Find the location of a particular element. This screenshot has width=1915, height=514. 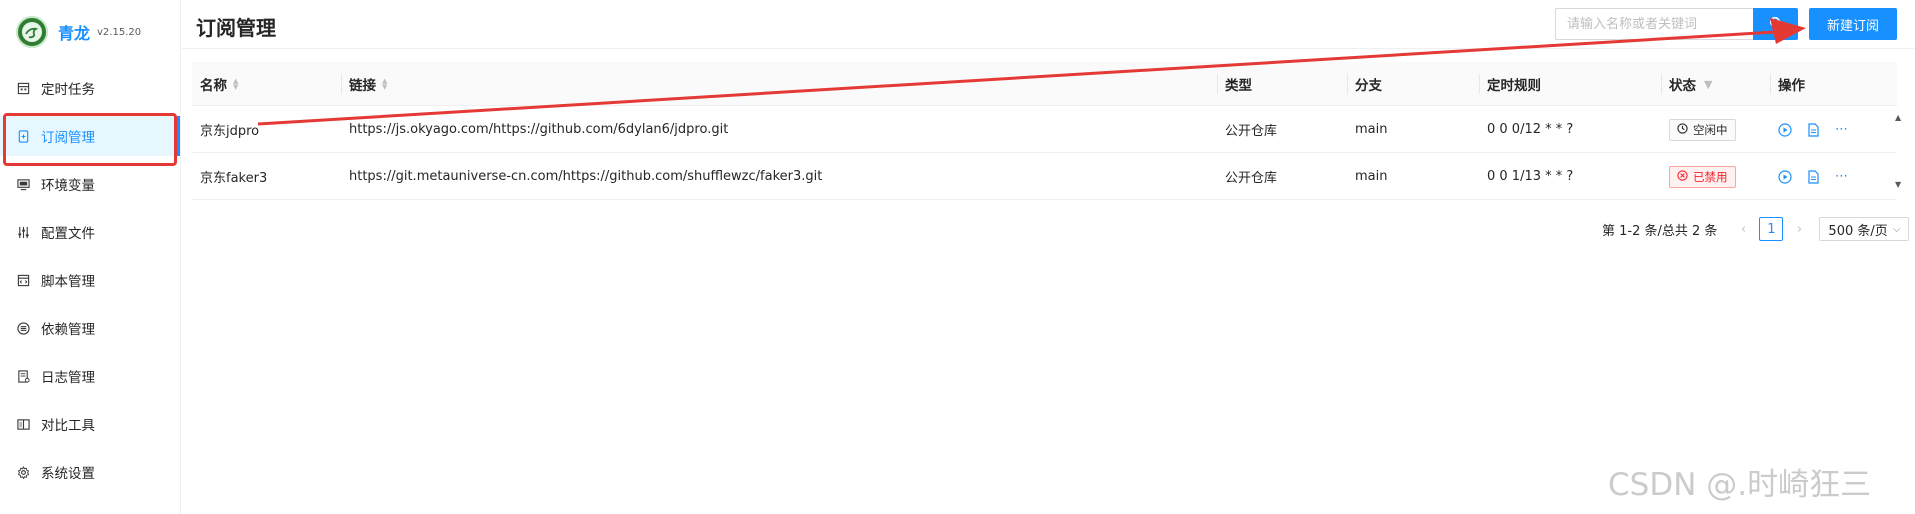

page-size-select: 500 条/页 ⌵ is located at coordinates (1864, 229).